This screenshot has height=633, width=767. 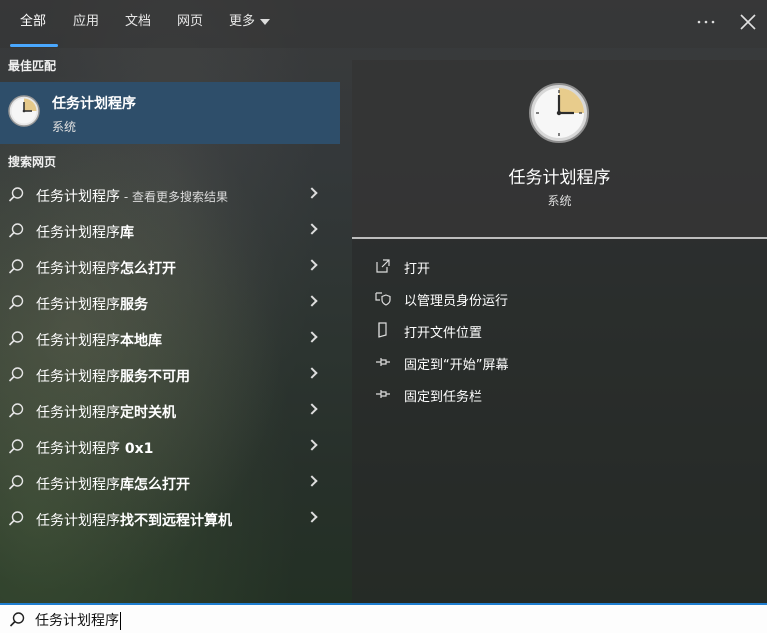 I want to click on web-search-header: 搜索网页, so click(x=32, y=162).